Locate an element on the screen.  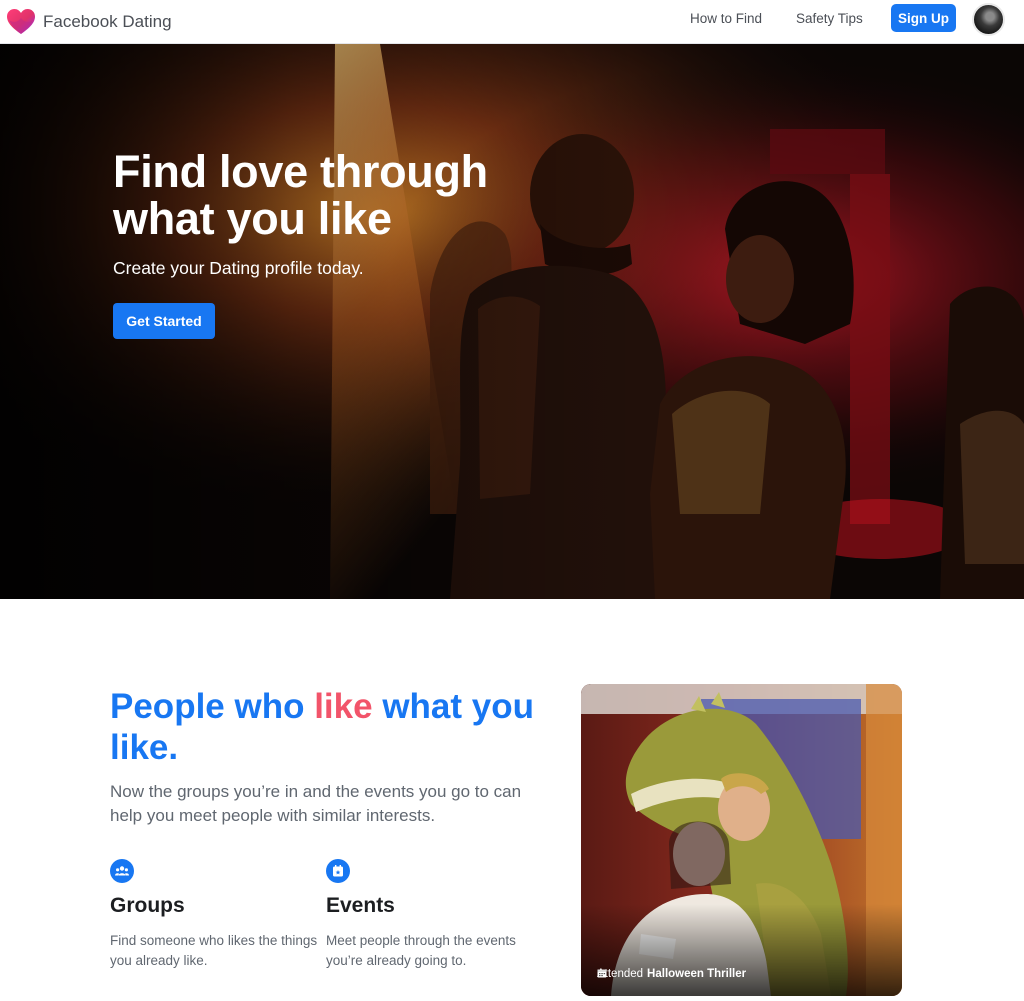
sign-up-button: Sign Up is located at coordinates (923, 18).